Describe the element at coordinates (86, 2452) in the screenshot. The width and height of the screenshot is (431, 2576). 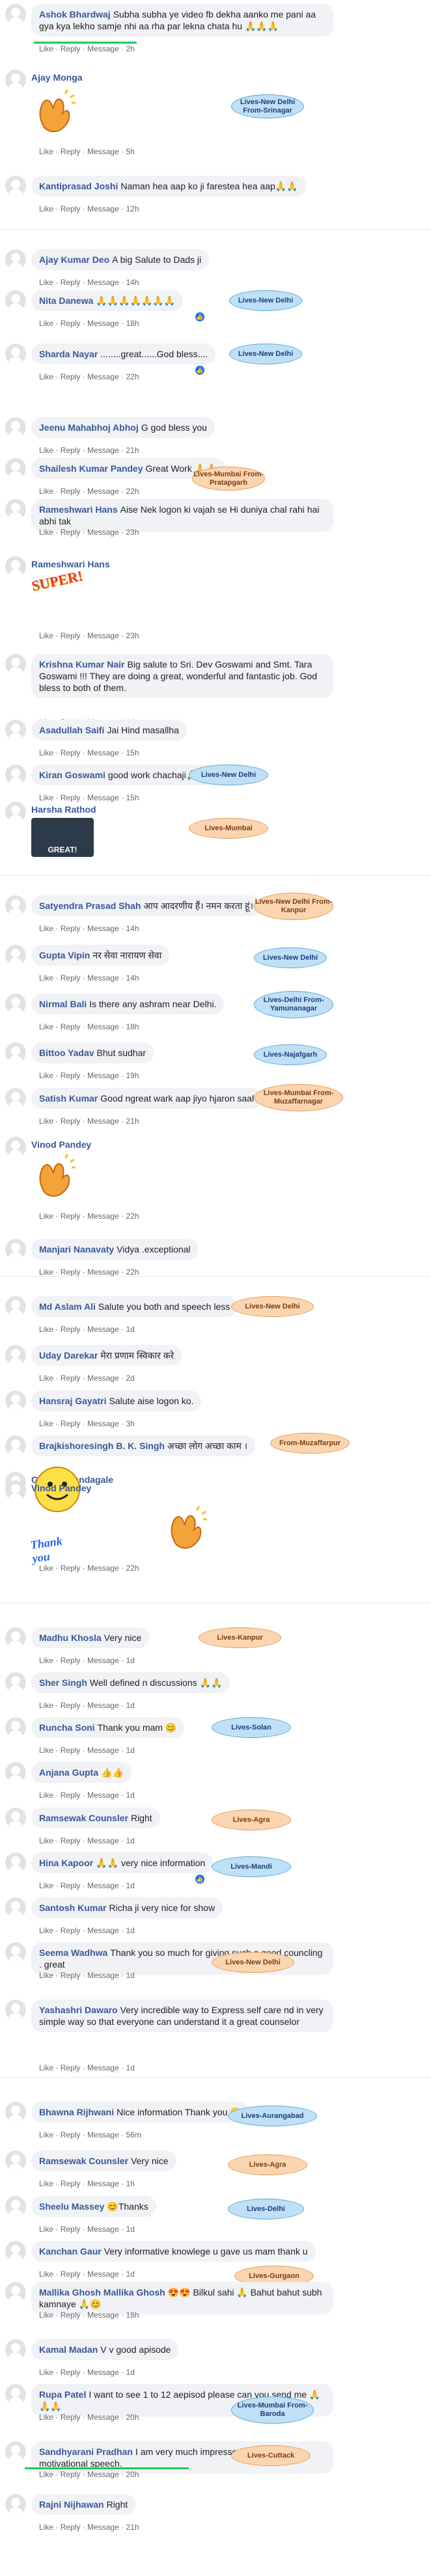
I see `commenter-name: Sandhyarani Pradhan` at that location.